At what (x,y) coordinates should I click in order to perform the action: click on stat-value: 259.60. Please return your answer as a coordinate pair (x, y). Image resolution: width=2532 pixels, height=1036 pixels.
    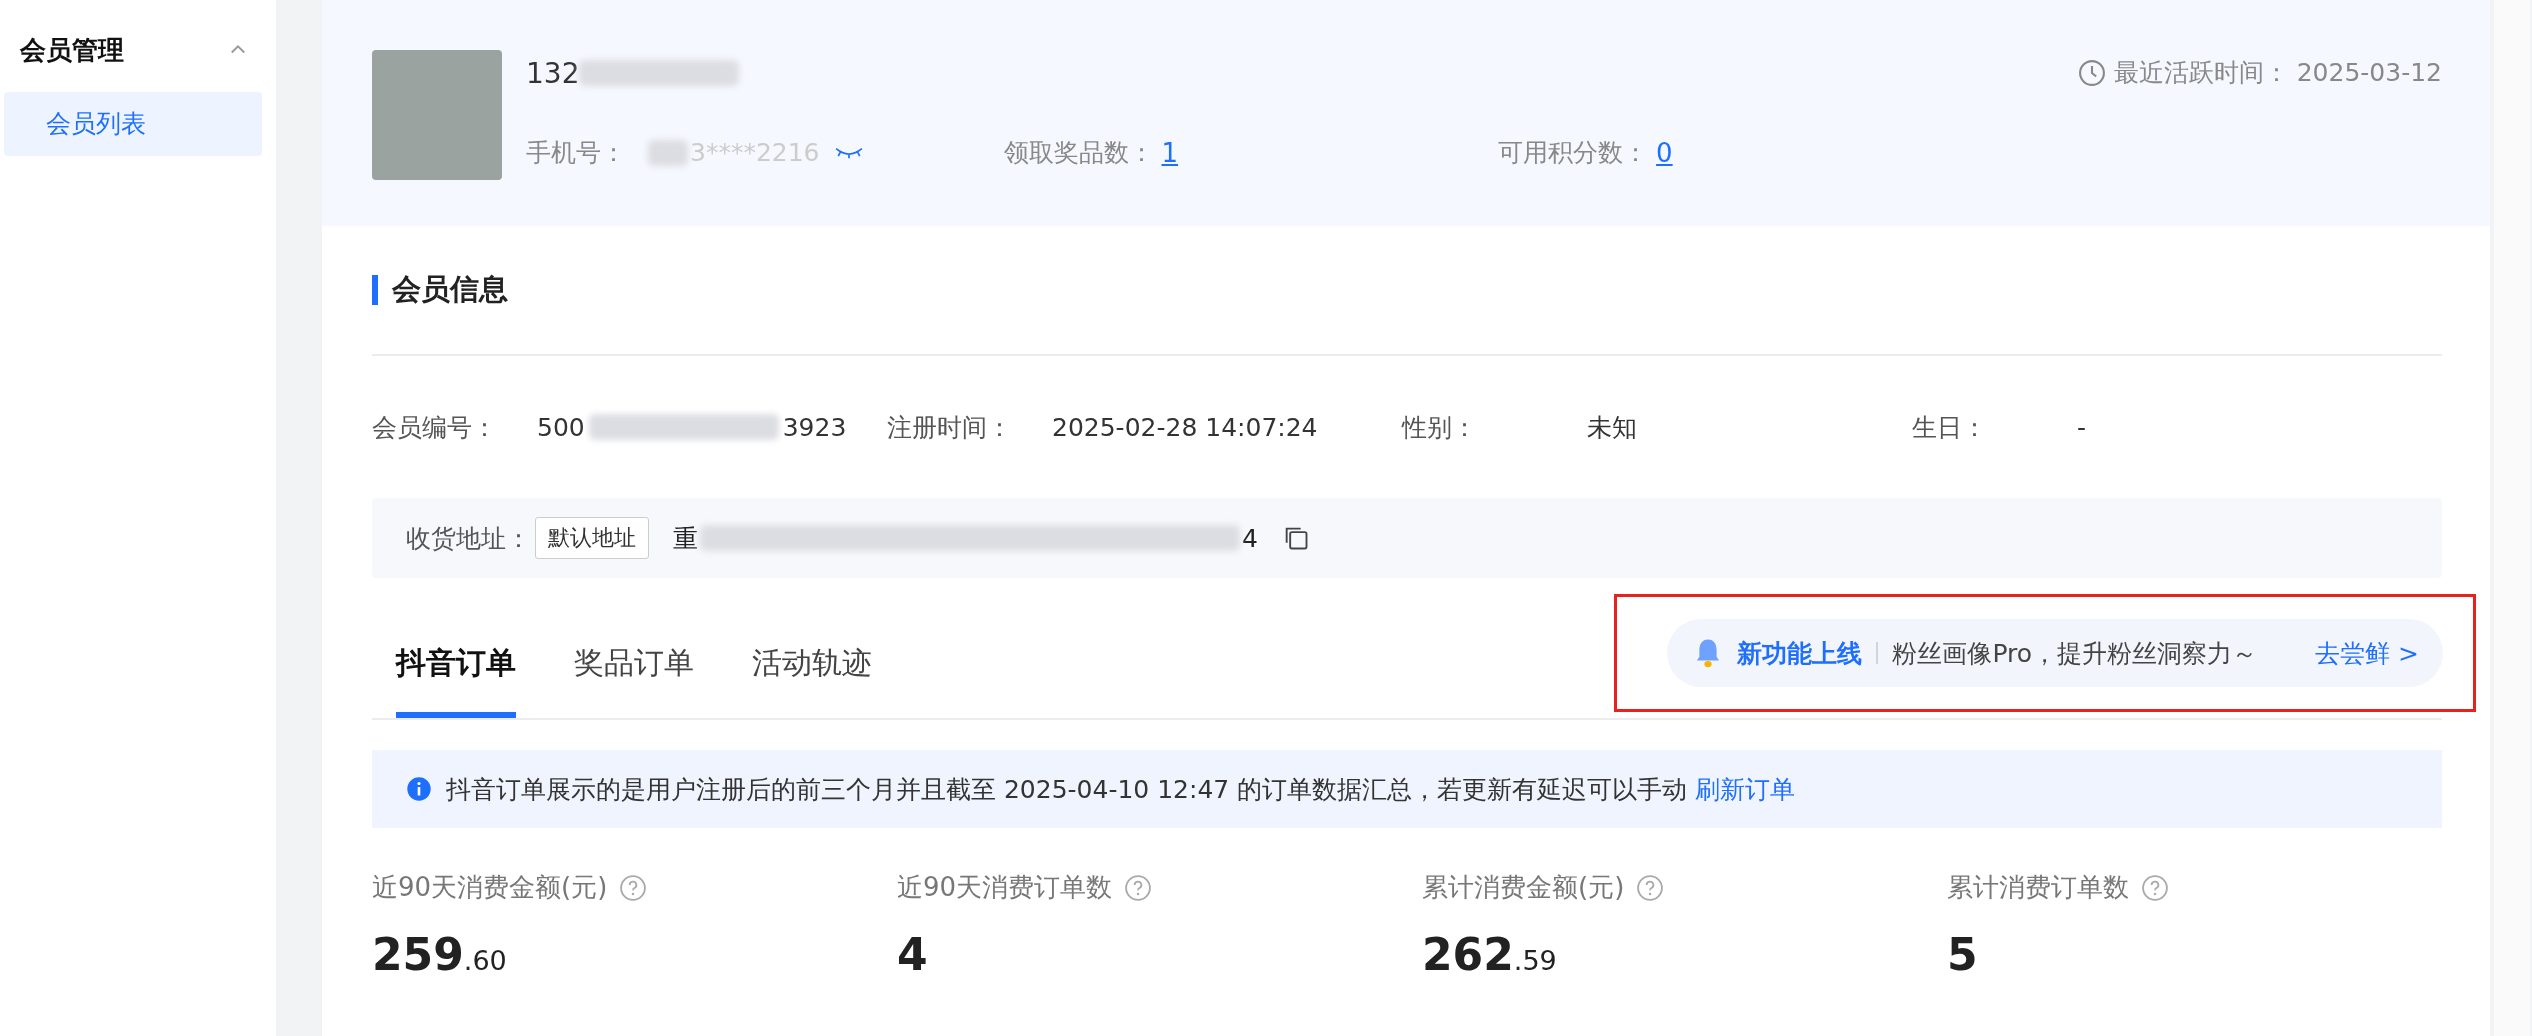
    Looking at the image, I should click on (440, 954).